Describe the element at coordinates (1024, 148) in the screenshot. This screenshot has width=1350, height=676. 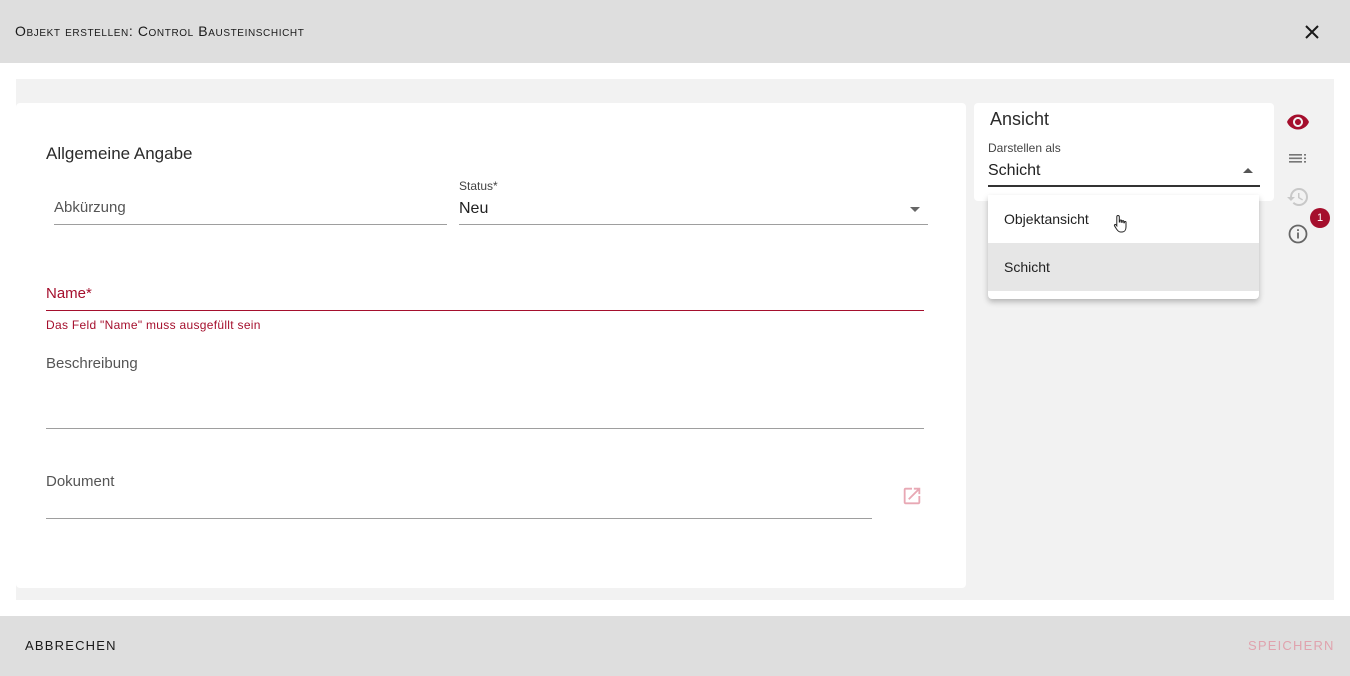
I see `display-as-label: Darstellen als` at that location.